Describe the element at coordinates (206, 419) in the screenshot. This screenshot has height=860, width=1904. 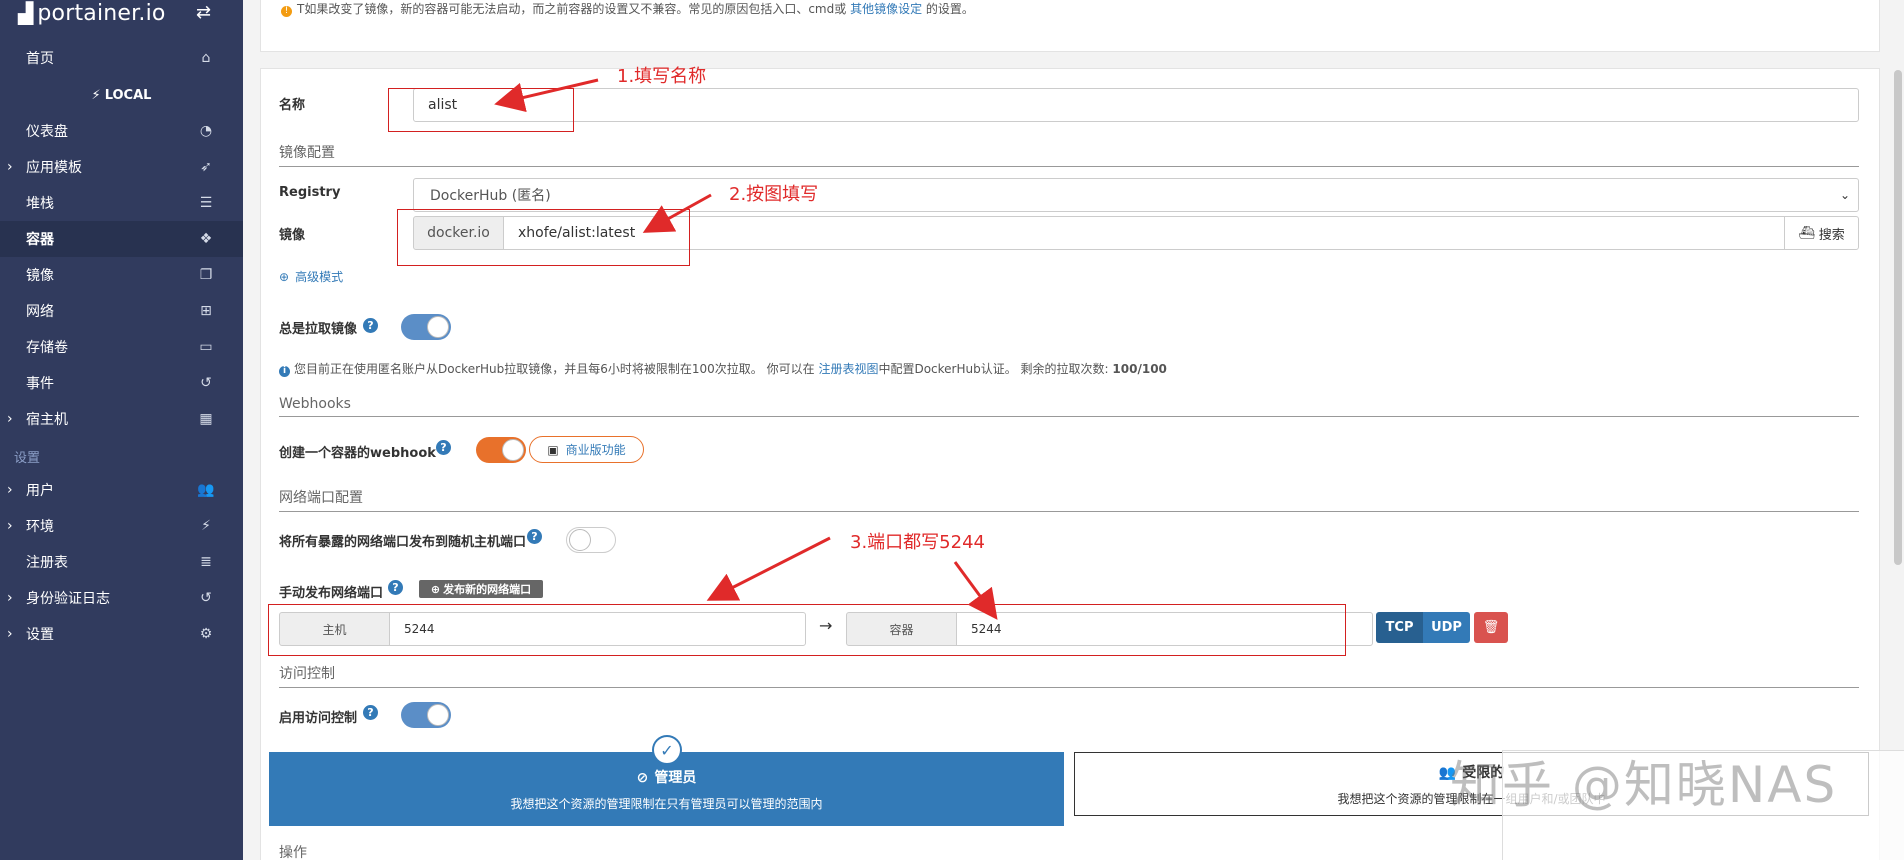
I see `grid-icon: ▦` at that location.